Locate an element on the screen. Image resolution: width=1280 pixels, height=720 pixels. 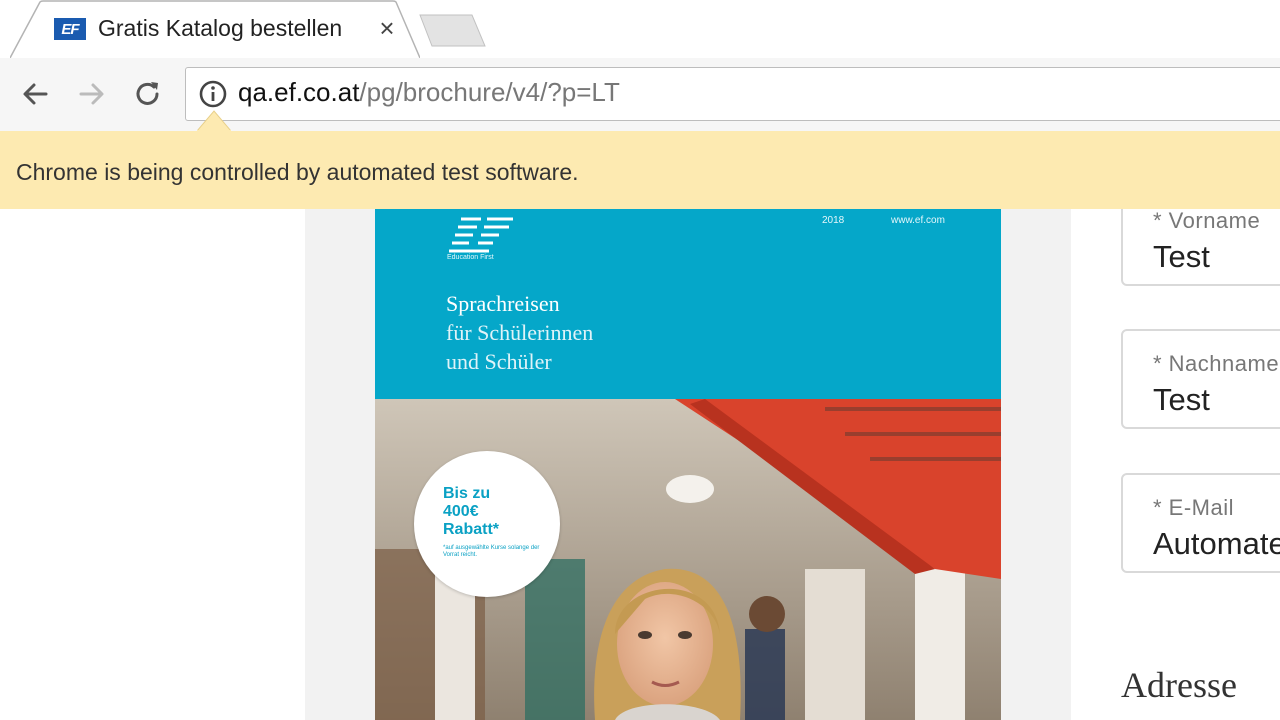
browser-tab: EF Gratis Katalog bestellen × is located at coordinates (215, 29).